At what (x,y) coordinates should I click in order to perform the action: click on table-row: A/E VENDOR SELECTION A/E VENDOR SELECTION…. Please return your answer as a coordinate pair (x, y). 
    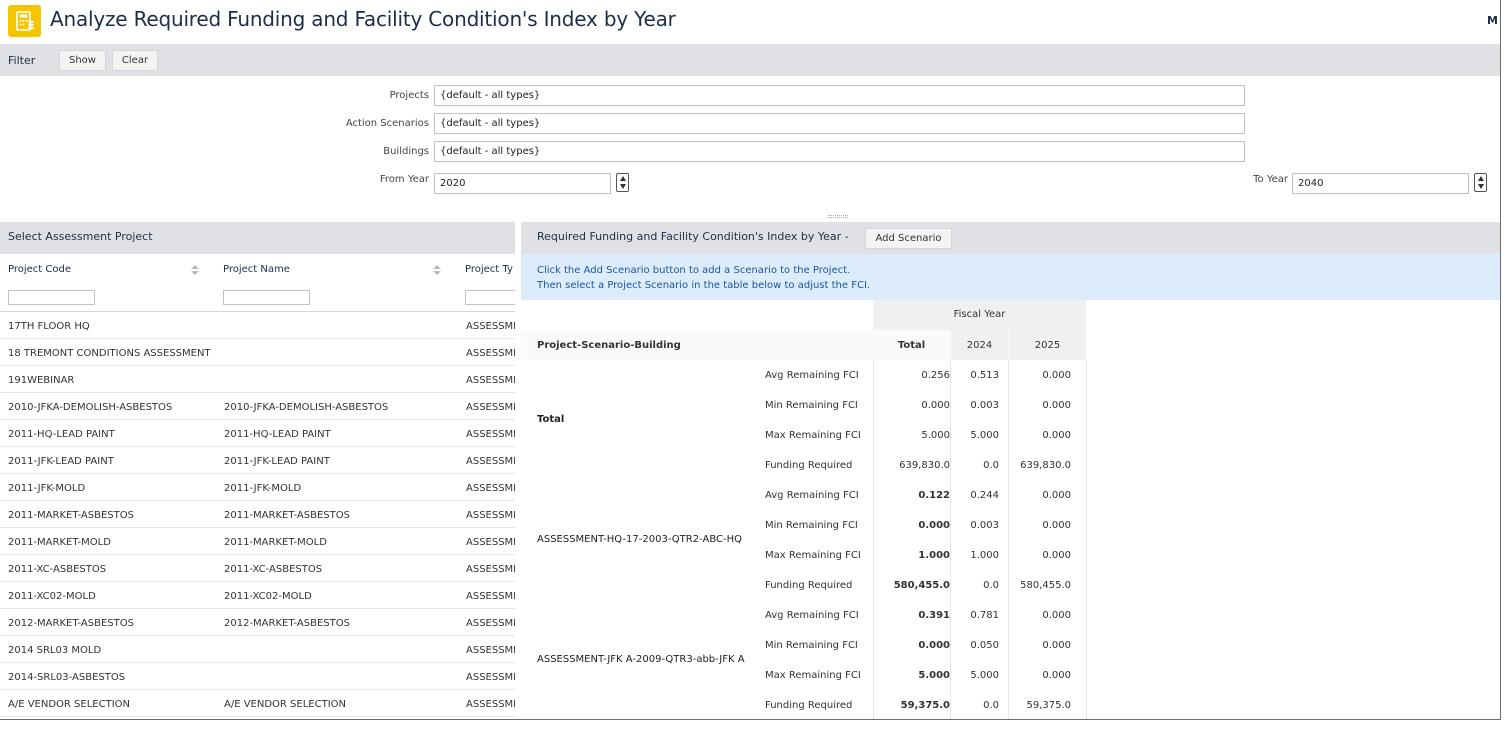
    Looking at the image, I should click on (257, 703).